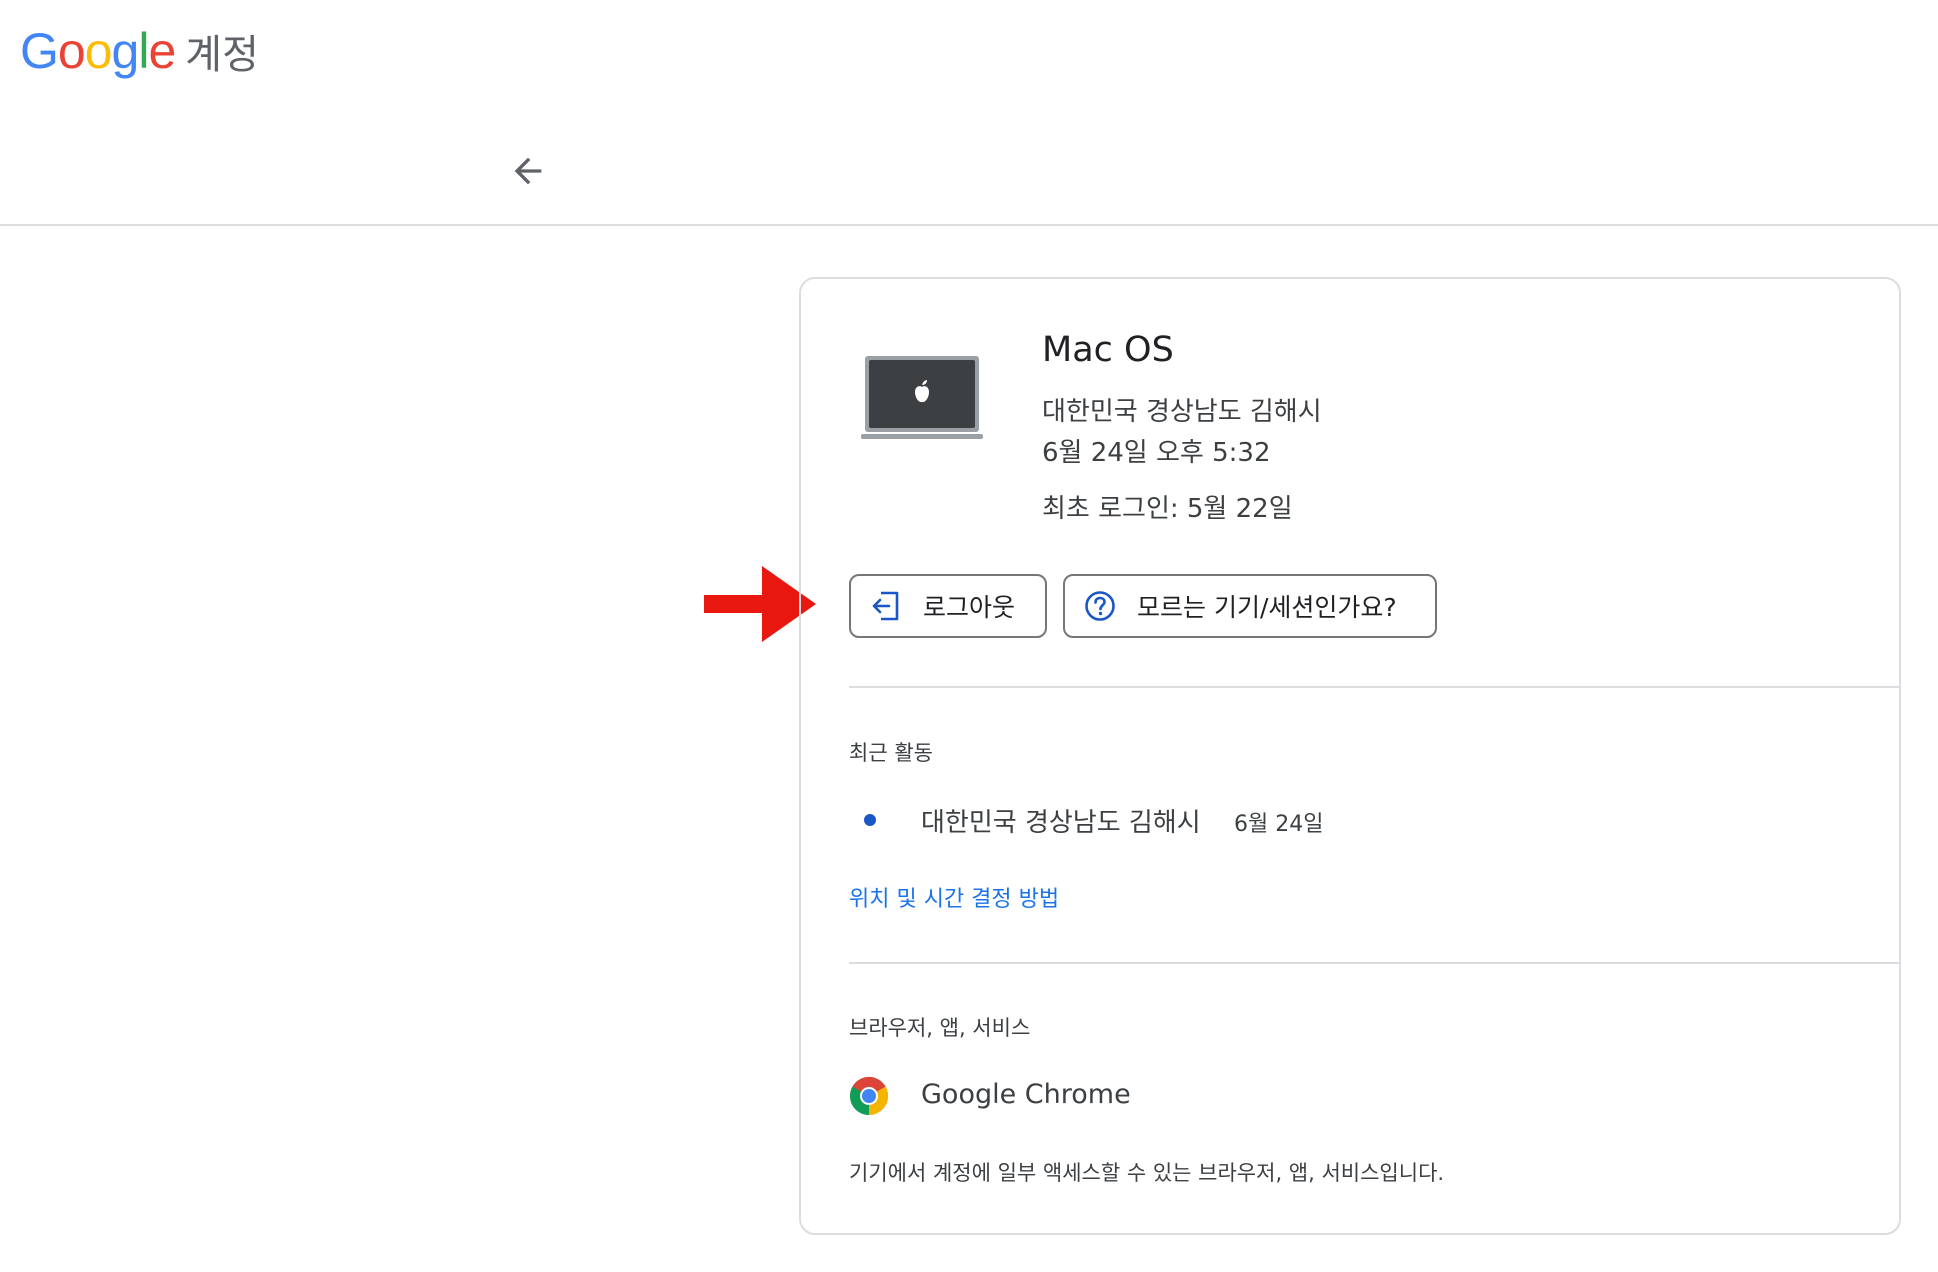  I want to click on chrome-icon, so click(869, 1095).